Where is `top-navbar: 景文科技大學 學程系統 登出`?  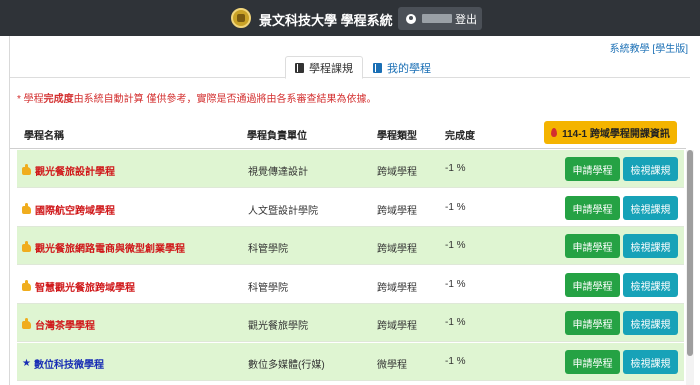 top-navbar: 景文科技大學 學程系統 登出 is located at coordinates (350, 18).